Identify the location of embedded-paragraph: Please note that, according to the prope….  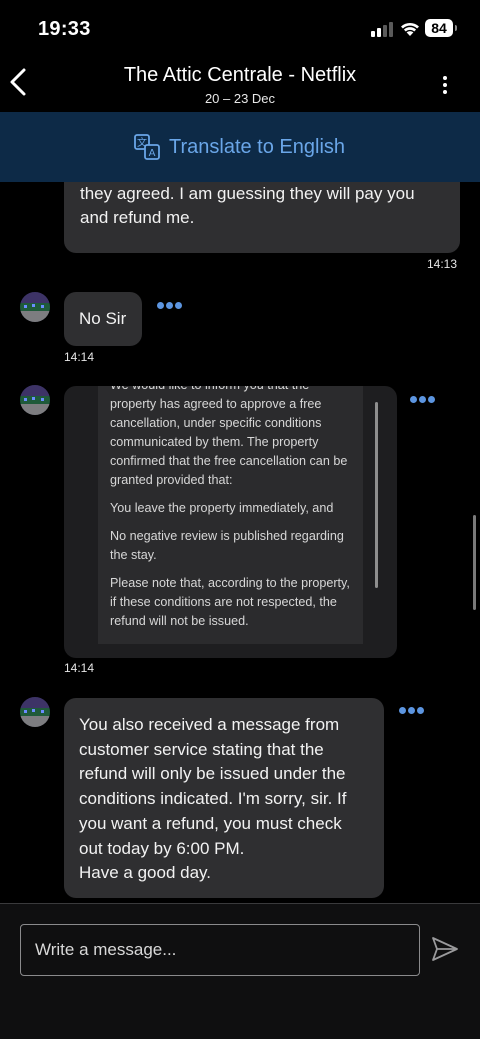
(230, 602).